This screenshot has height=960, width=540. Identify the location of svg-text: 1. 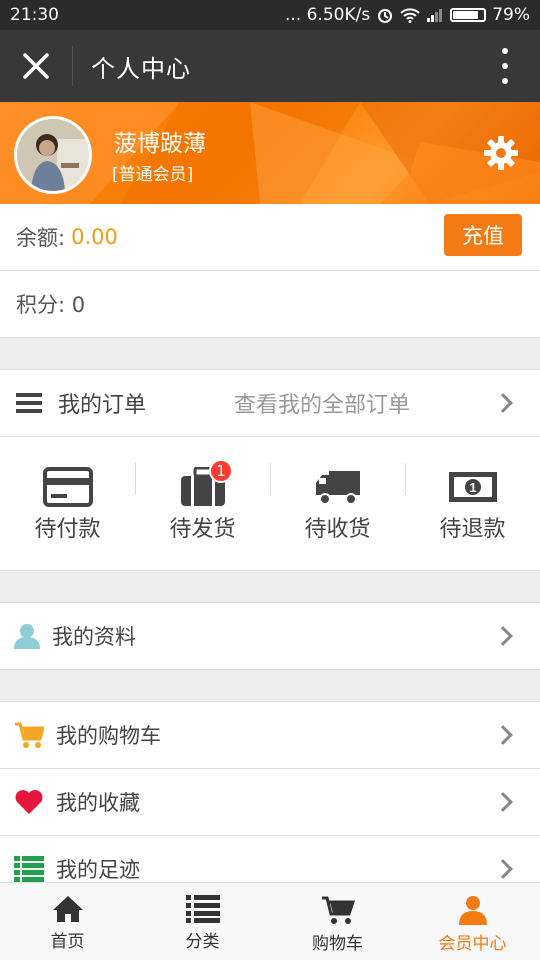
(472, 487).